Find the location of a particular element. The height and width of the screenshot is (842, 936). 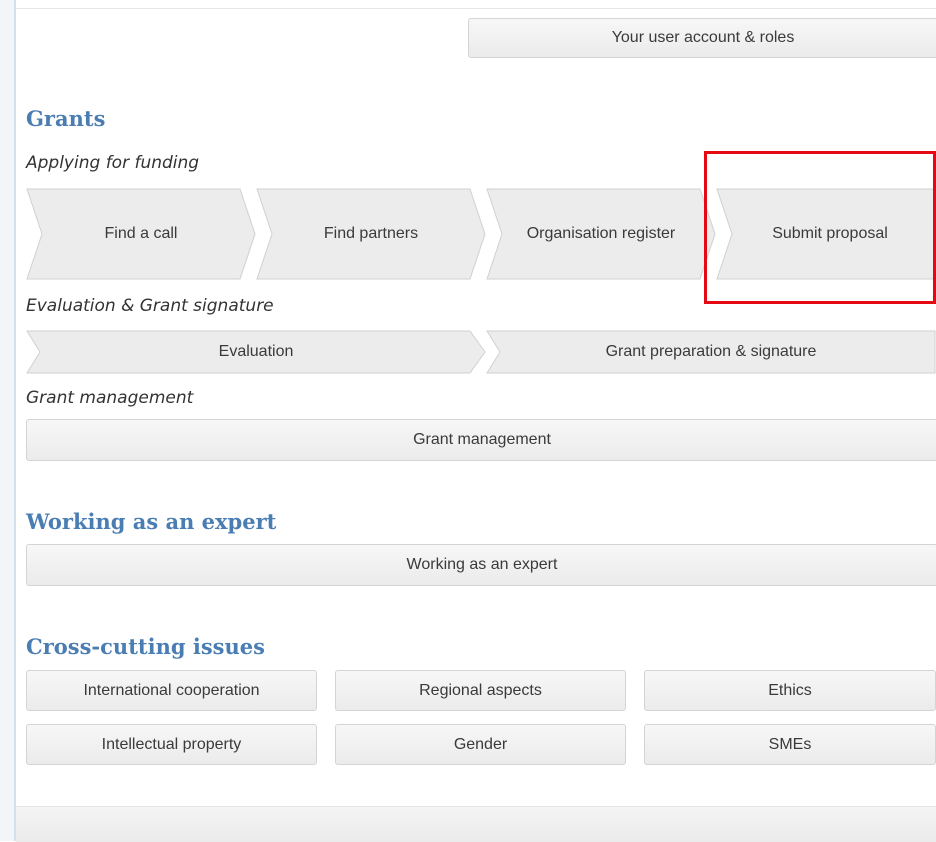

step-label: Evaluation is located at coordinates (256, 351).